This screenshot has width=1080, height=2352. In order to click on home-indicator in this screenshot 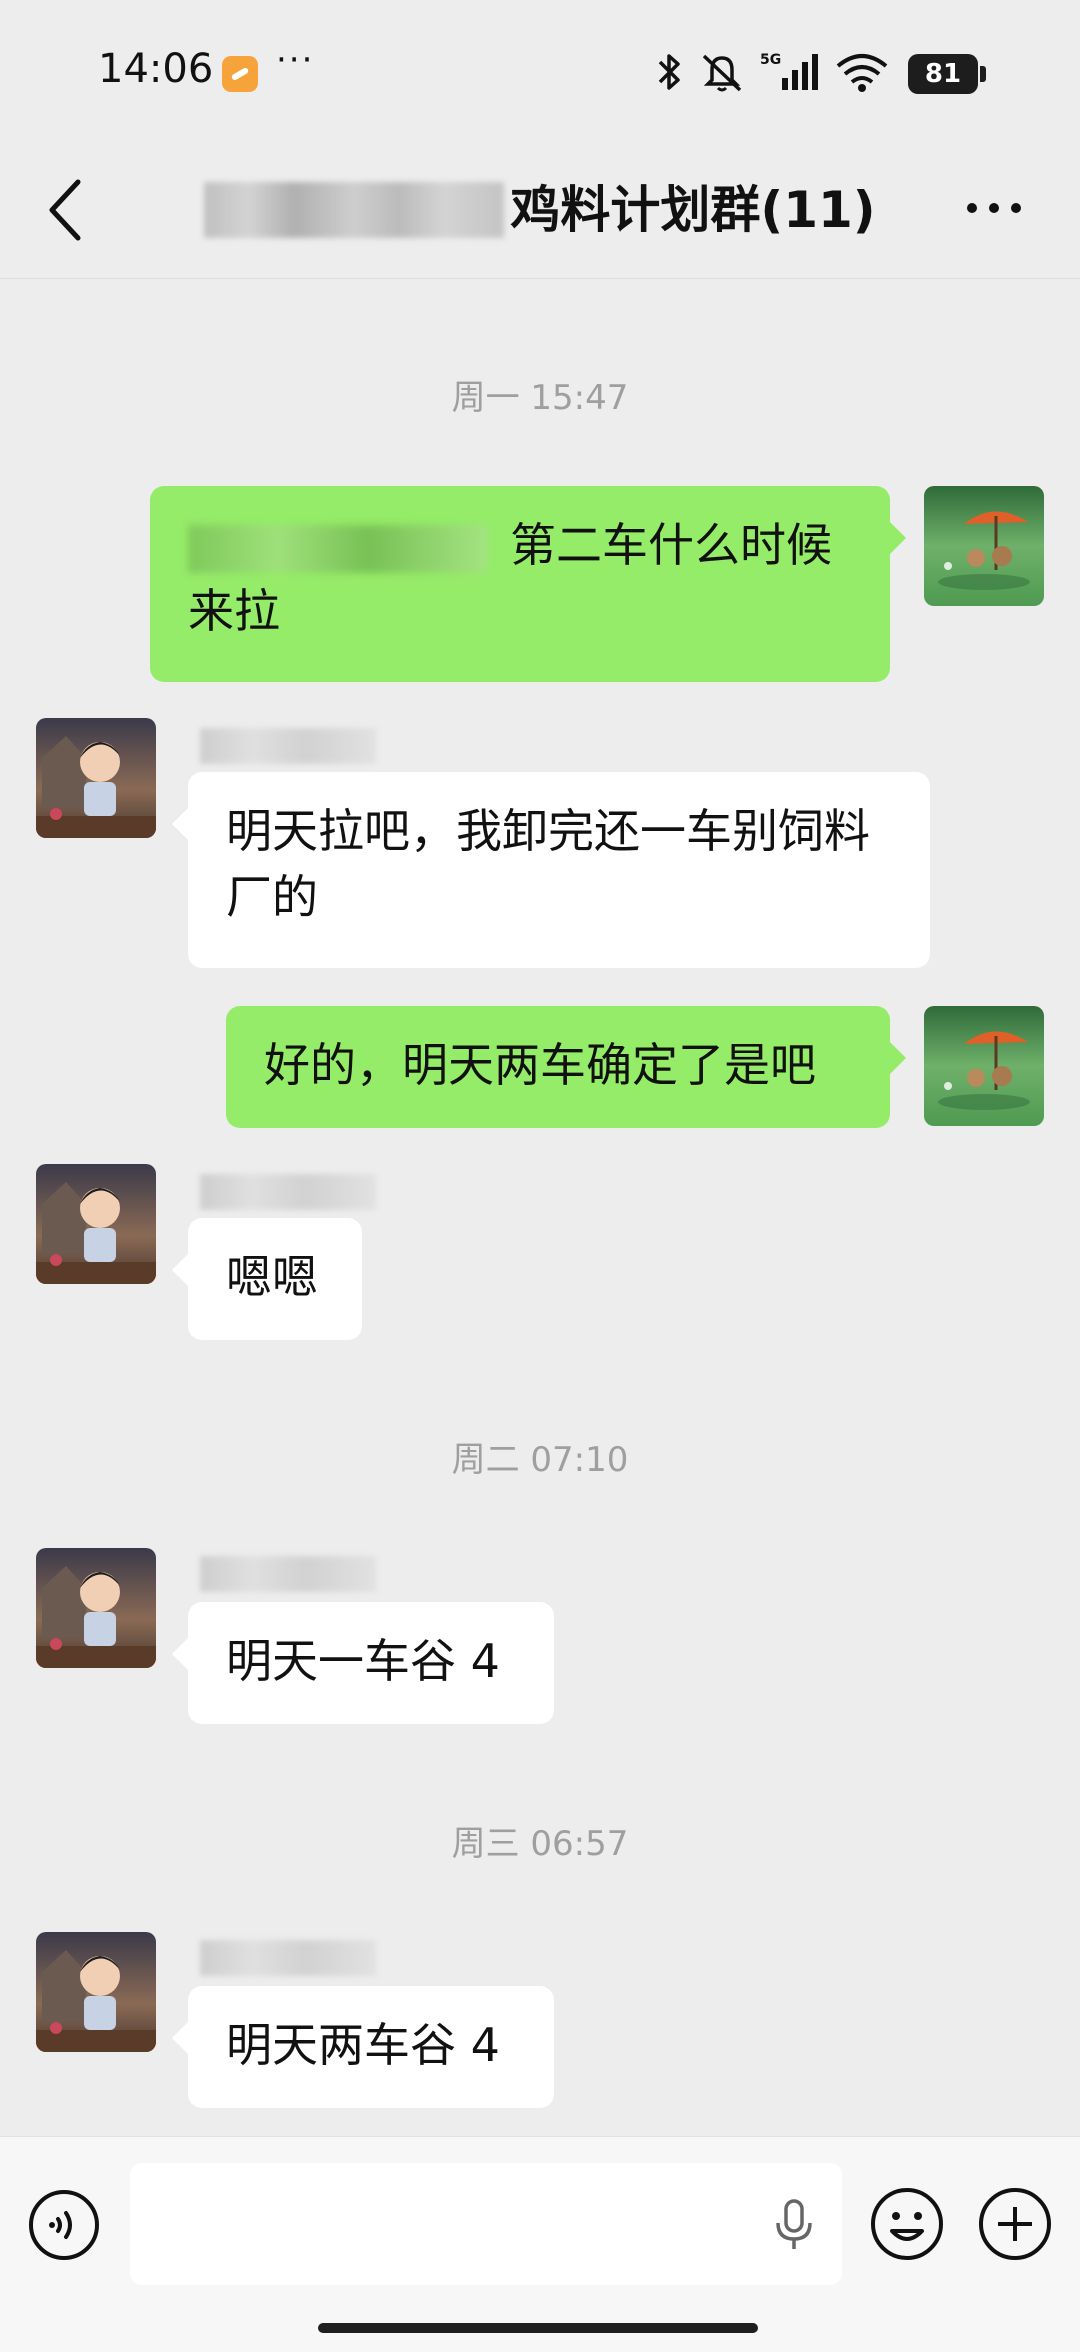, I will do `click(538, 2328)`.